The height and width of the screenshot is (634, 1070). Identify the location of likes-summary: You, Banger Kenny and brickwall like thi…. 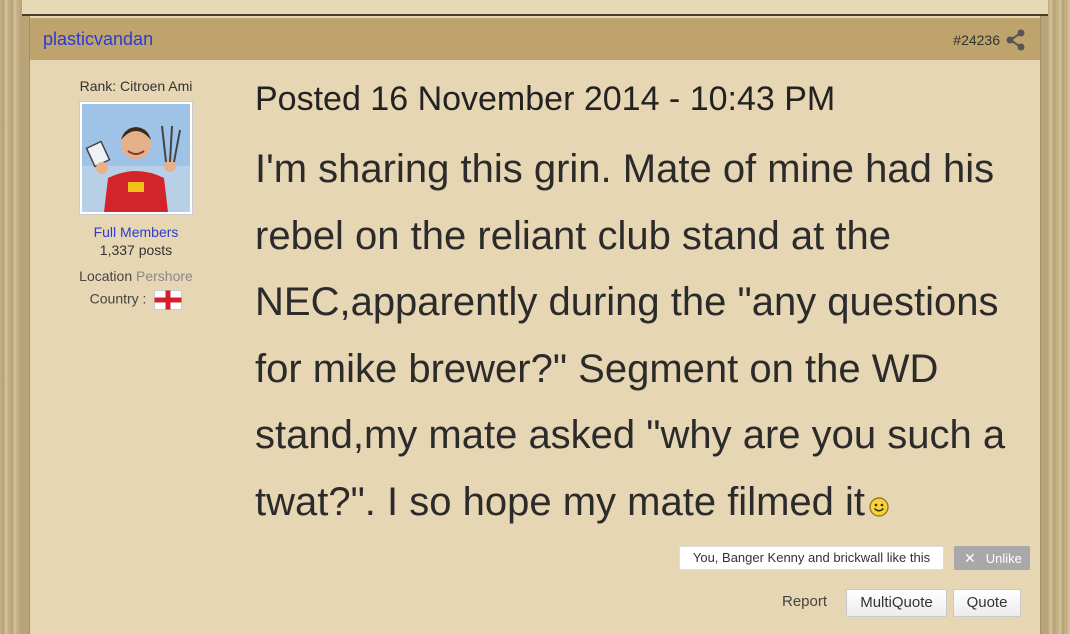
(811, 558).